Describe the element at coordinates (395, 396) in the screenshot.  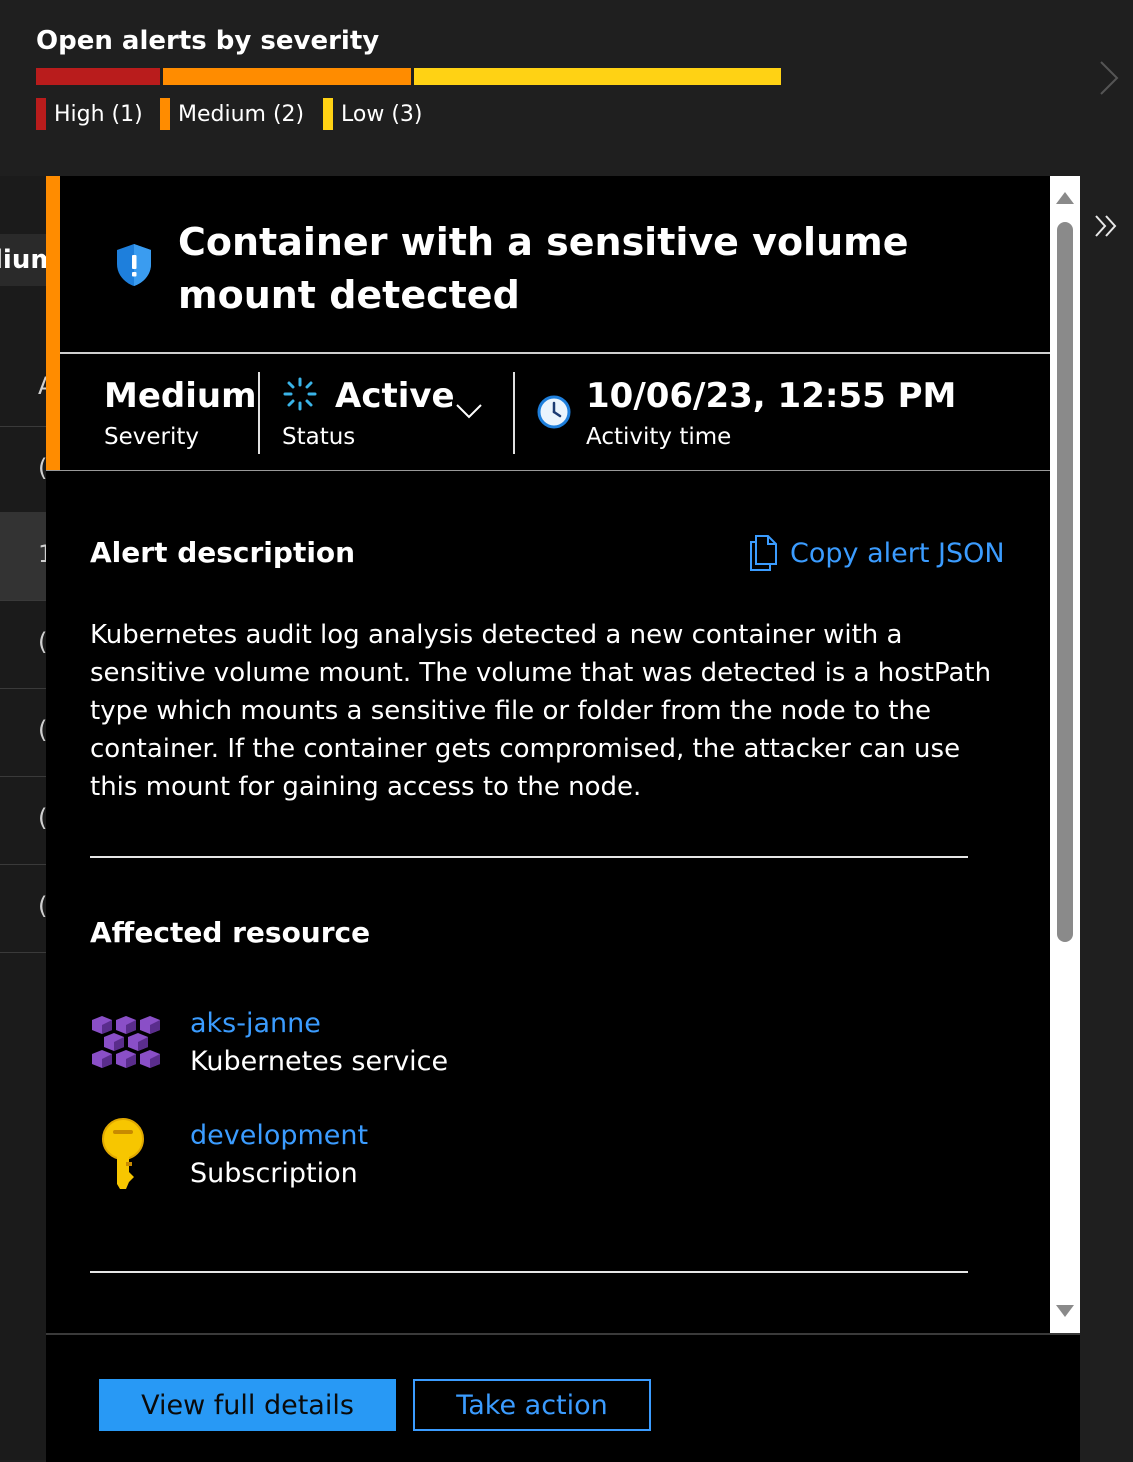
I see `status-value: Active` at that location.